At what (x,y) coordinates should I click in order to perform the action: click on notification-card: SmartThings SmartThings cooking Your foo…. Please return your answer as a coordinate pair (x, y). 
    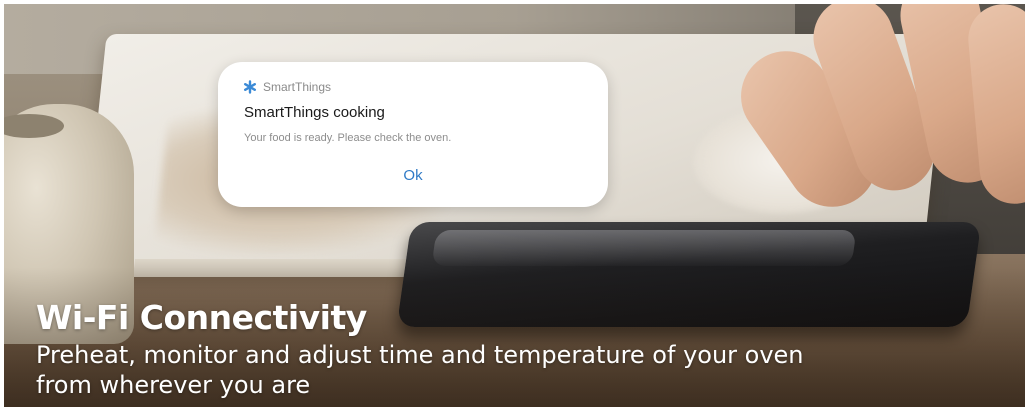
    Looking at the image, I should click on (413, 134).